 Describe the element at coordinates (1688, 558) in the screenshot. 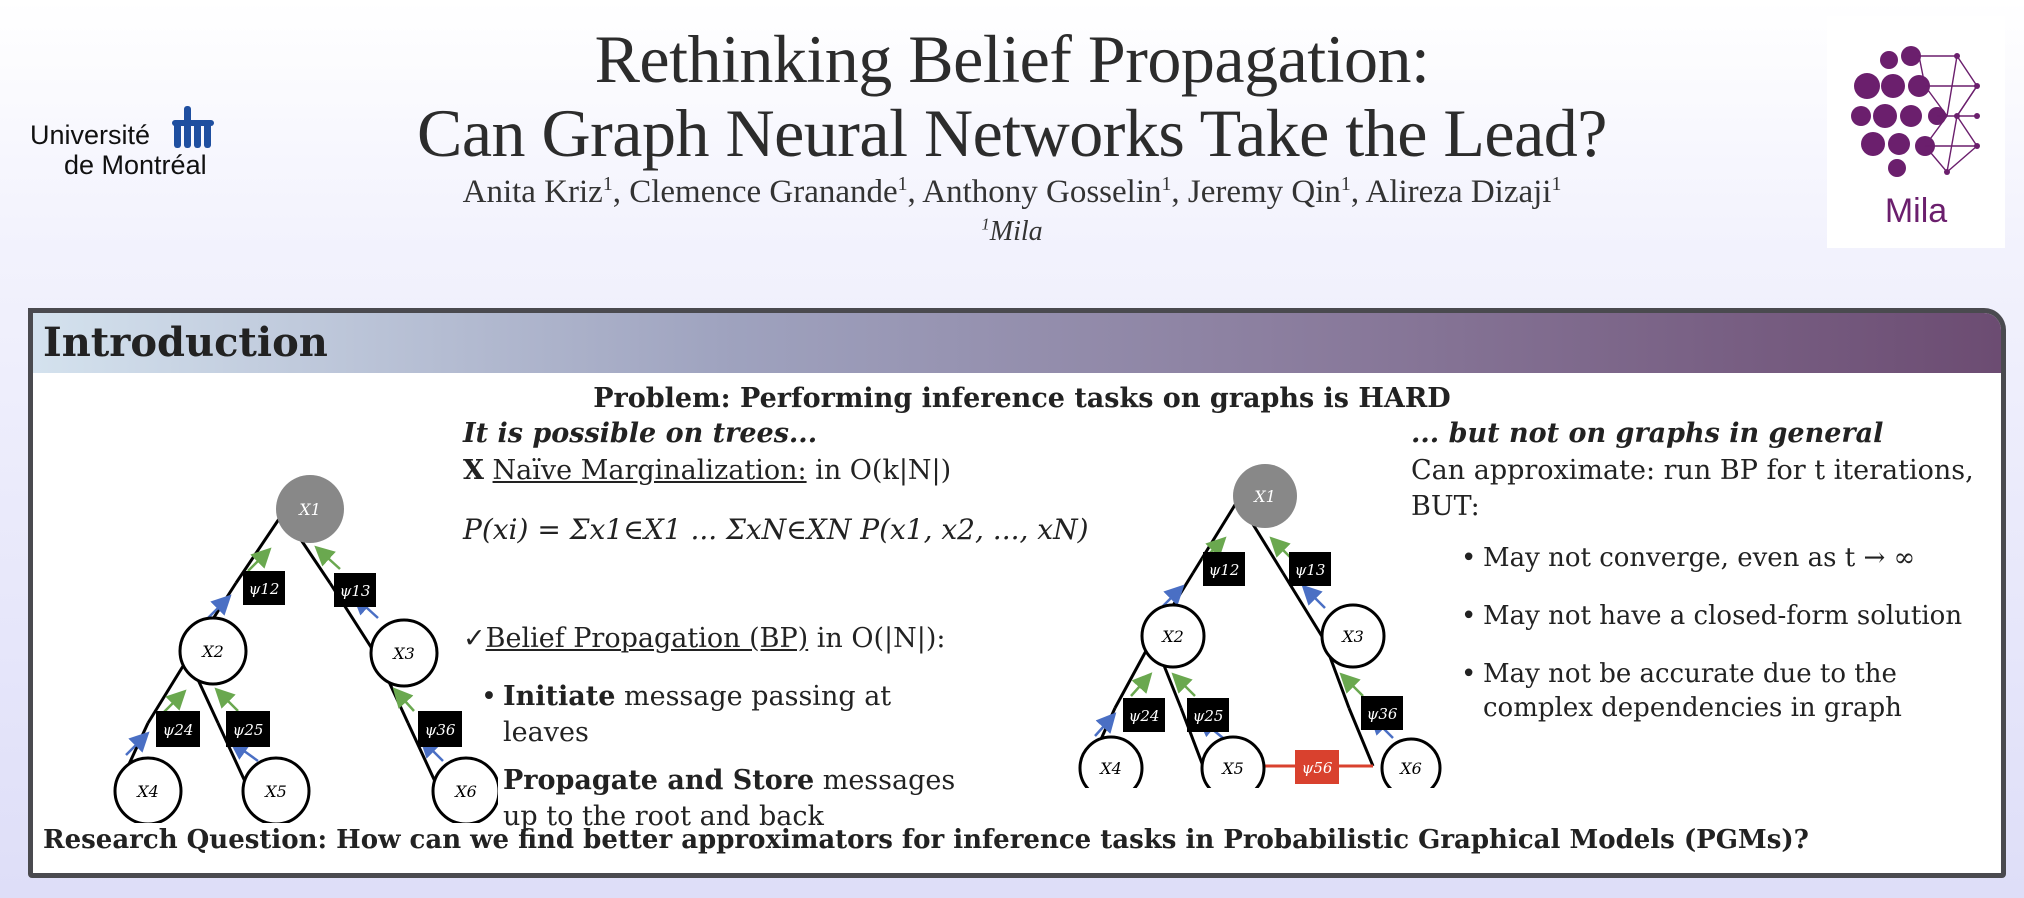

I see `list-item: • May not converge, even as t → ∞` at that location.